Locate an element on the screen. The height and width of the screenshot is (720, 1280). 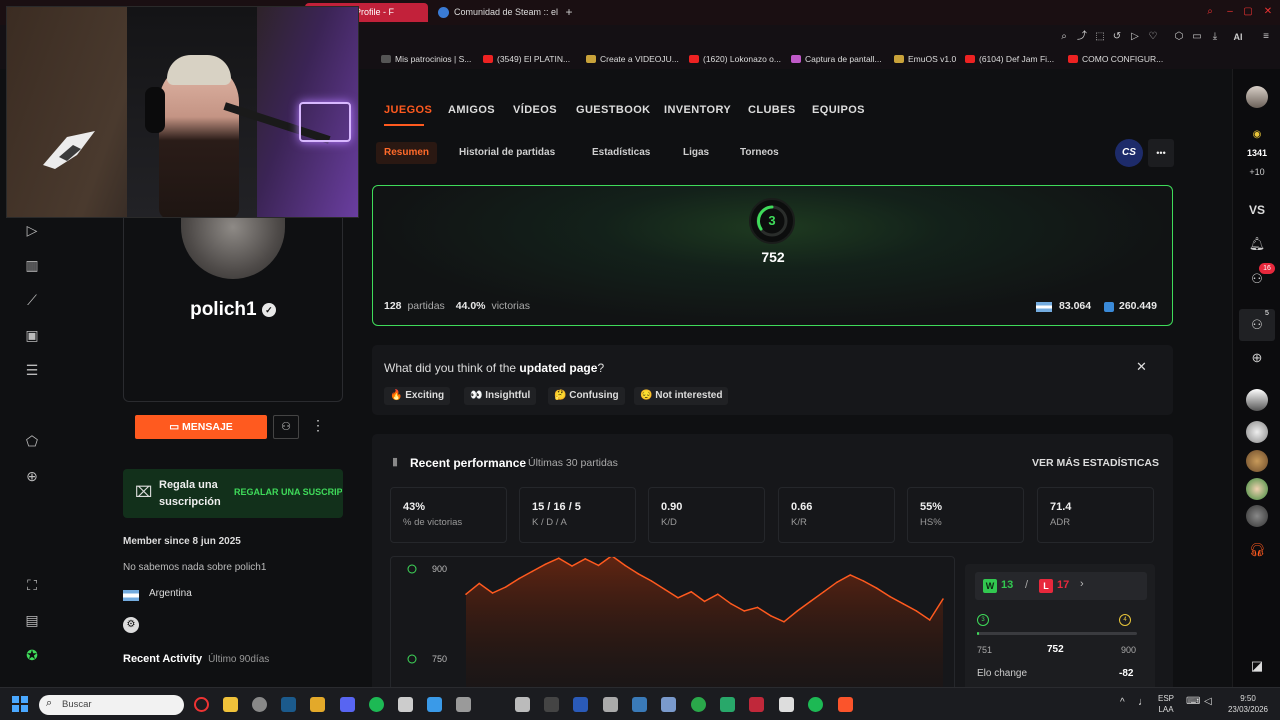
more-options-icon: ⋮ is located at coordinates (318, 427).